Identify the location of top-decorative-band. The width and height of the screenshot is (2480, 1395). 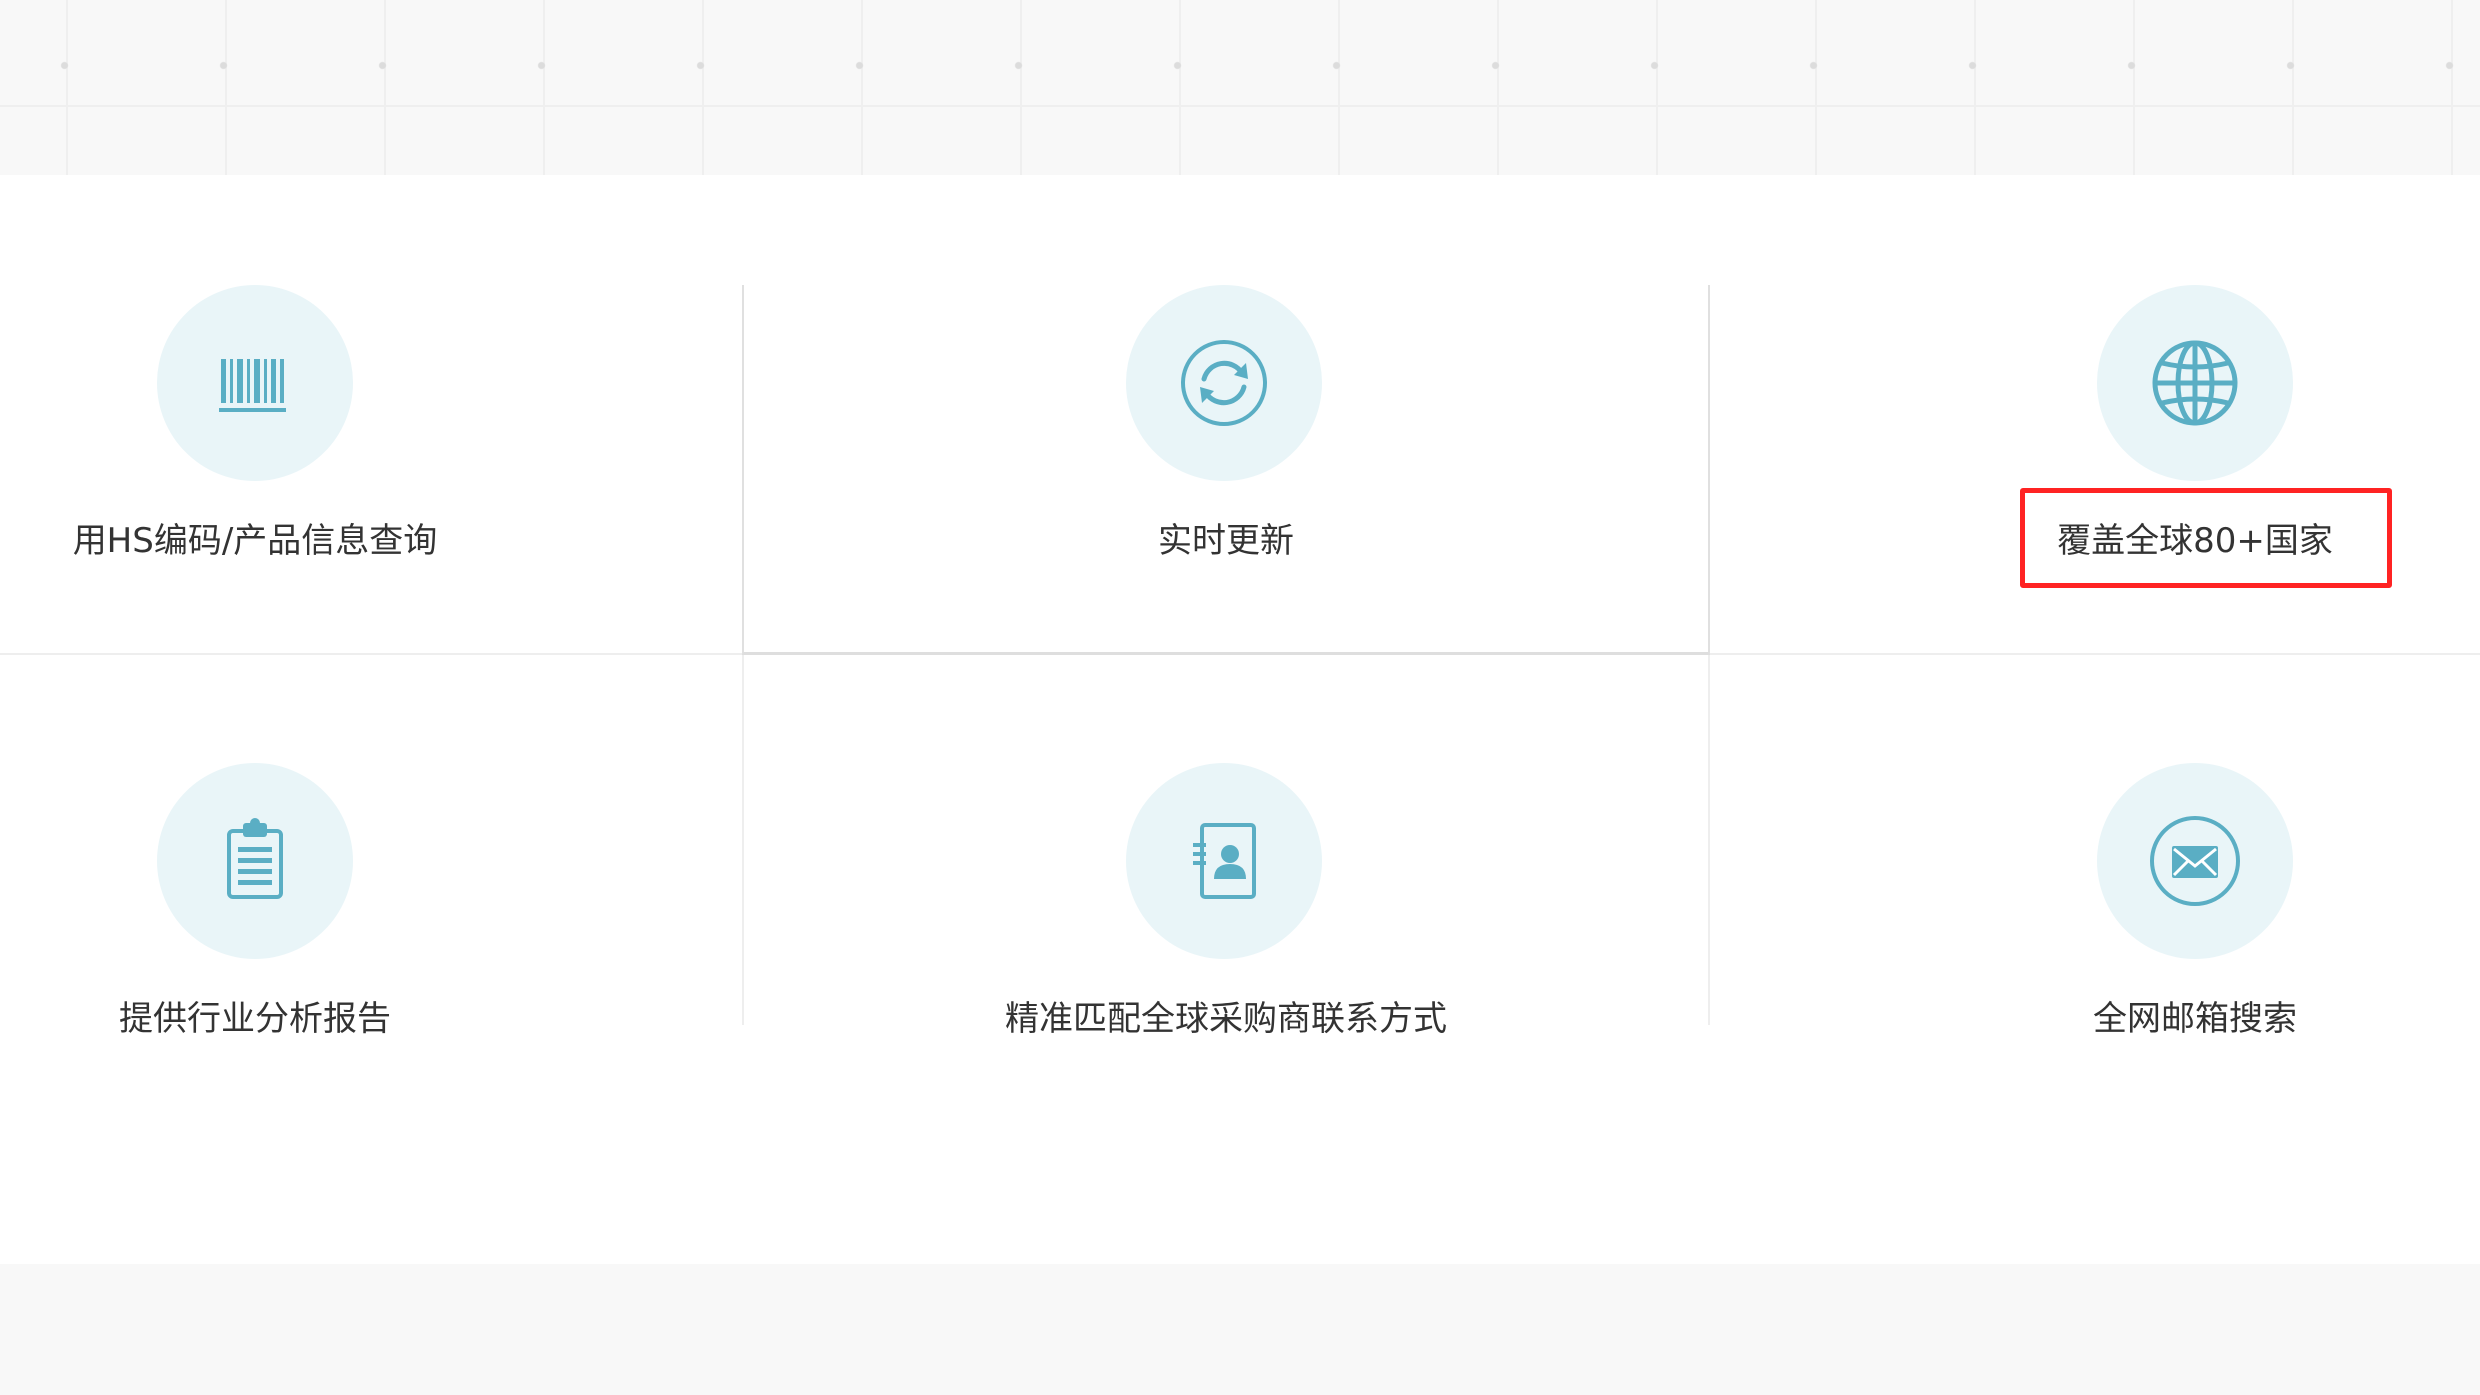
(1240, 87).